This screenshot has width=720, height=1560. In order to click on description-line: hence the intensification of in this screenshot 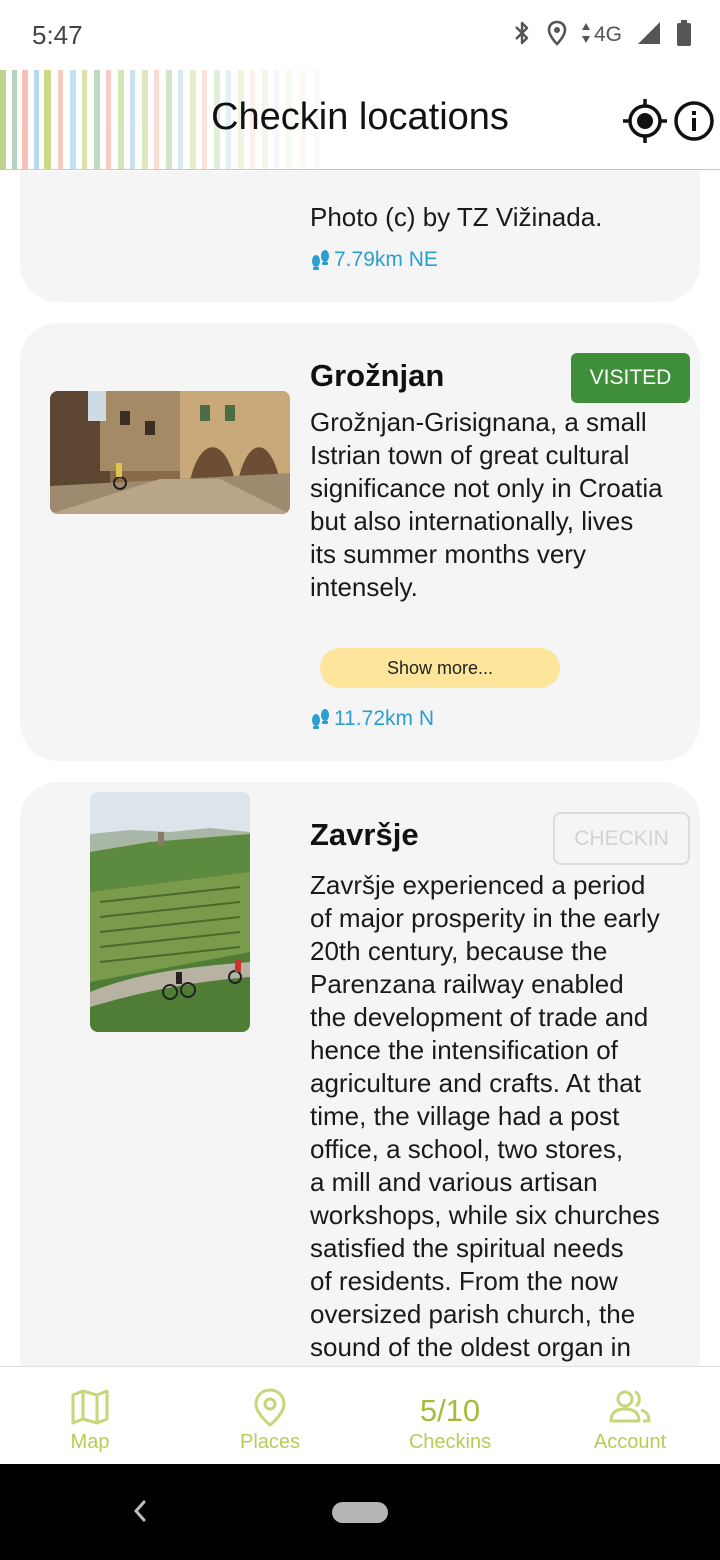, I will do `click(464, 1050)`.